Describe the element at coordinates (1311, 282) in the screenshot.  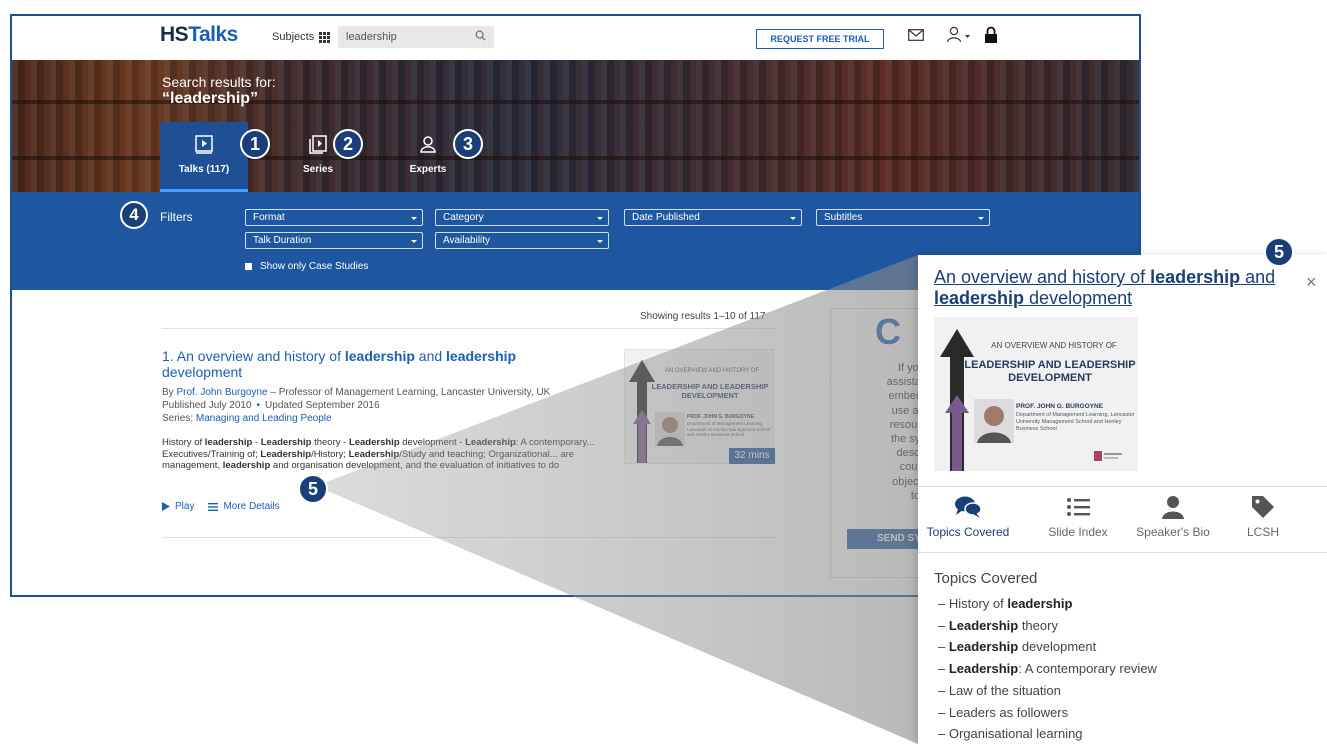
I see `close-icon: ×` at that location.